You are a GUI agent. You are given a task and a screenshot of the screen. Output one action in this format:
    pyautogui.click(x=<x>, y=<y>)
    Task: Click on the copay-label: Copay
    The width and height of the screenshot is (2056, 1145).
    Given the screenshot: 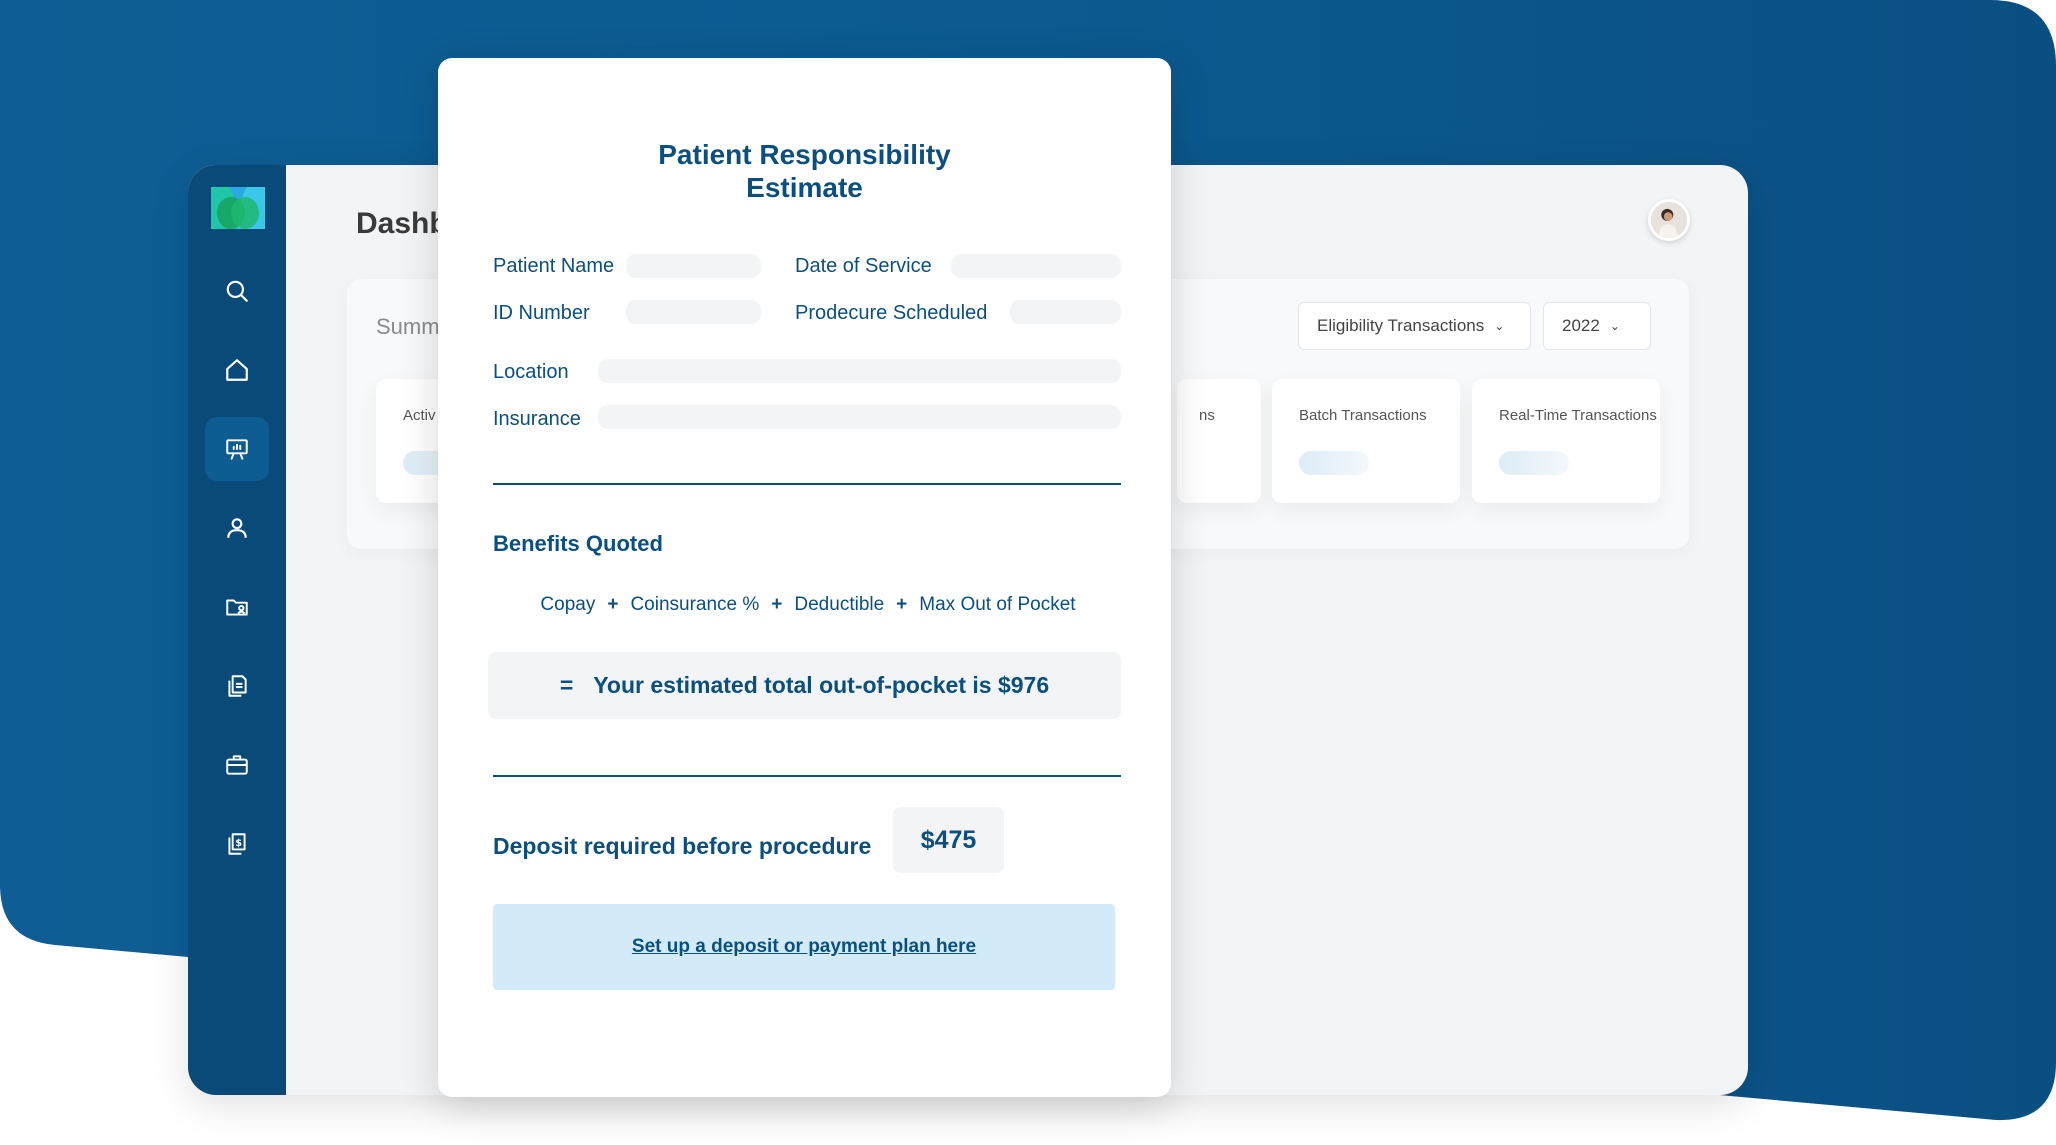 What is the action you would take?
    pyautogui.click(x=568, y=604)
    